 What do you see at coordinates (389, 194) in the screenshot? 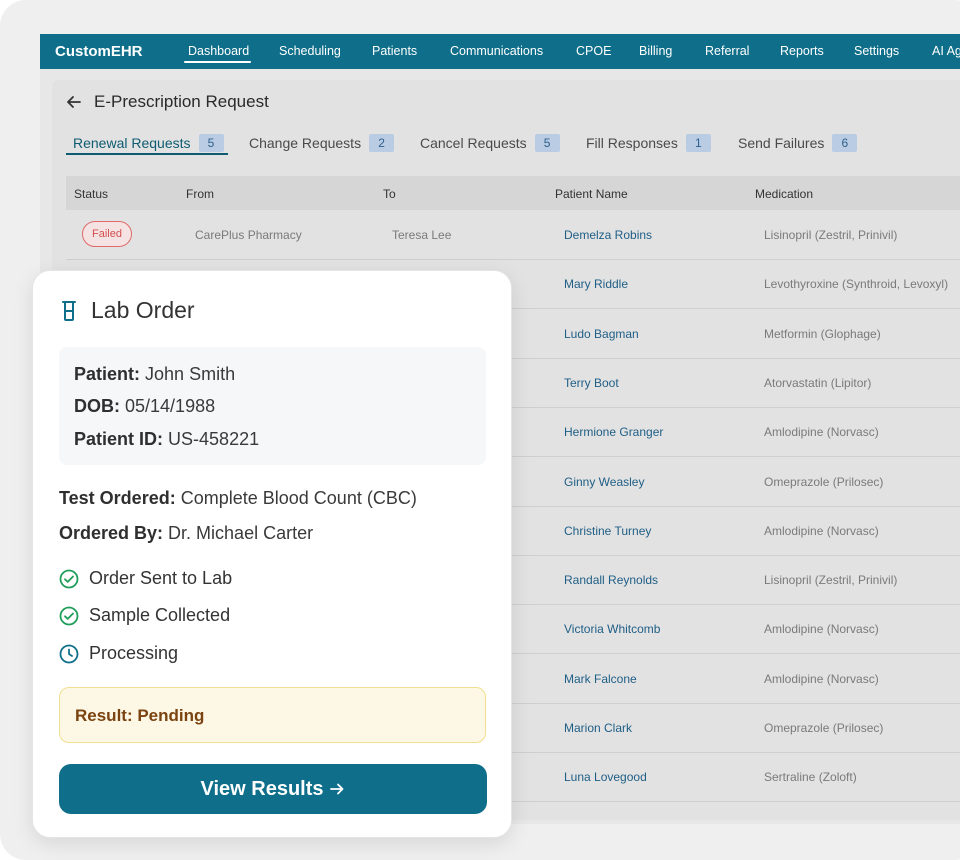
I see `column-header-to: To` at bounding box center [389, 194].